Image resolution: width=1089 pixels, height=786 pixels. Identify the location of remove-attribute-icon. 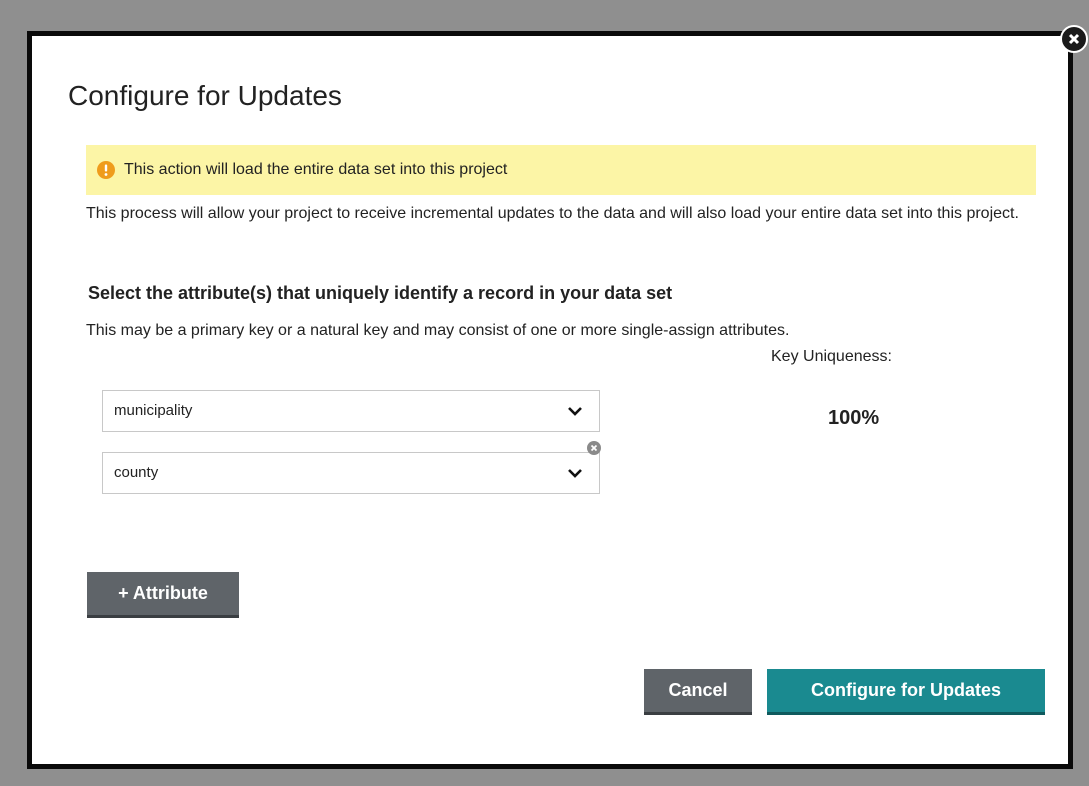
(594, 448).